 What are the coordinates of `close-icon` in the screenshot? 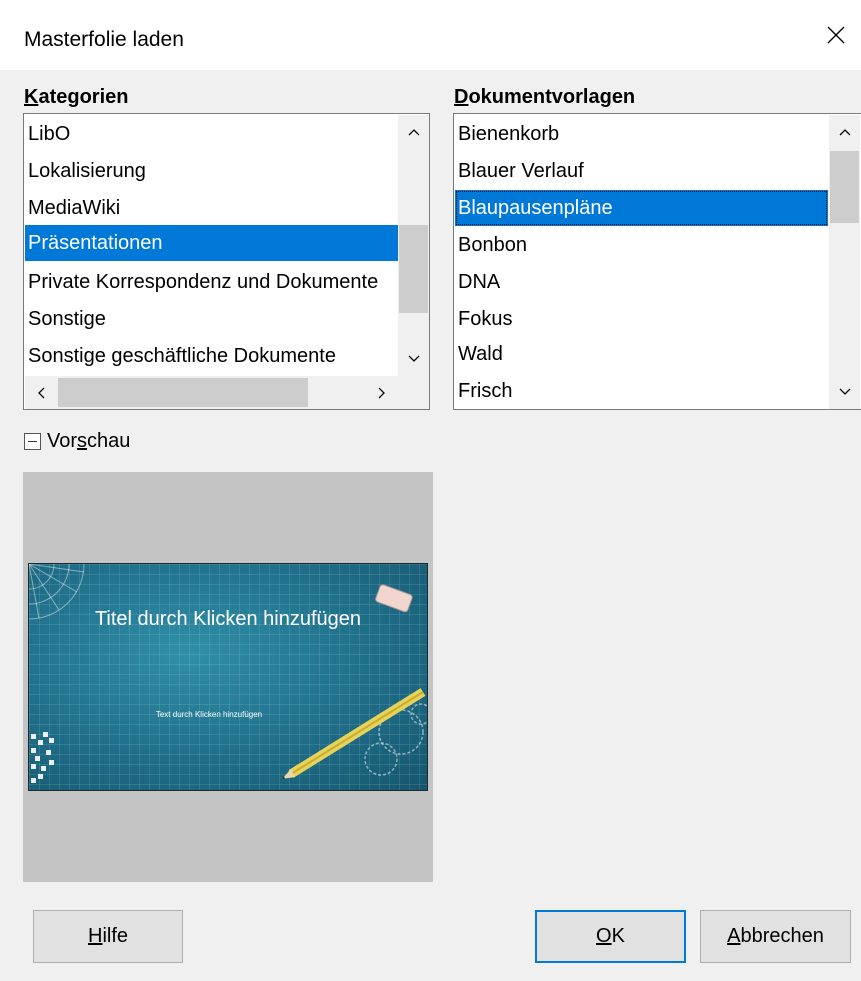 It's located at (836, 35).